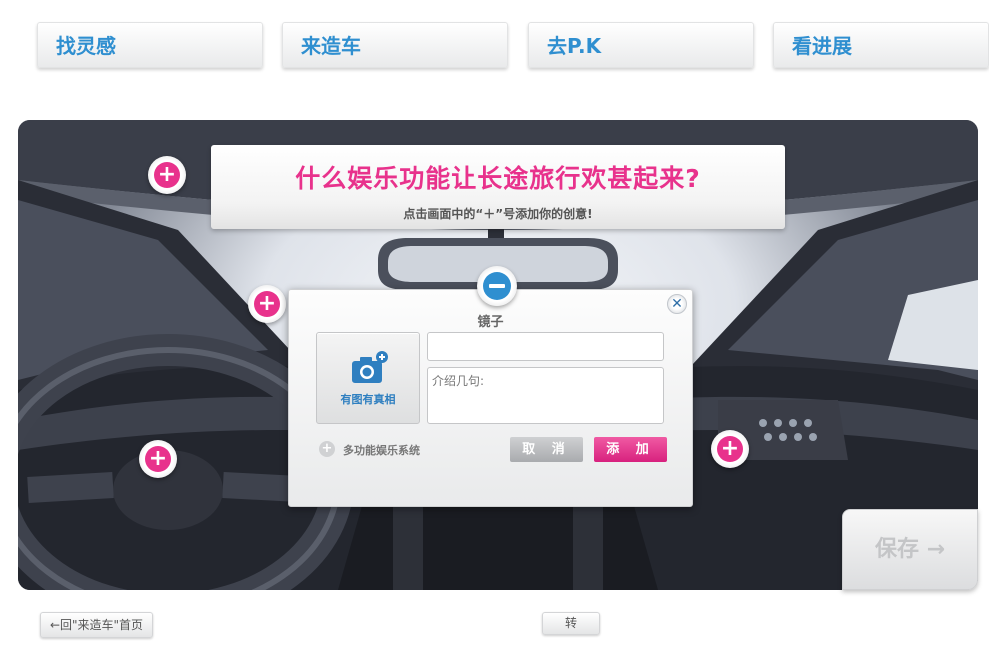 This screenshot has width=989, height=648. Describe the element at coordinates (881, 45) in the screenshot. I see `nav-tab-progress: 看进展` at that location.